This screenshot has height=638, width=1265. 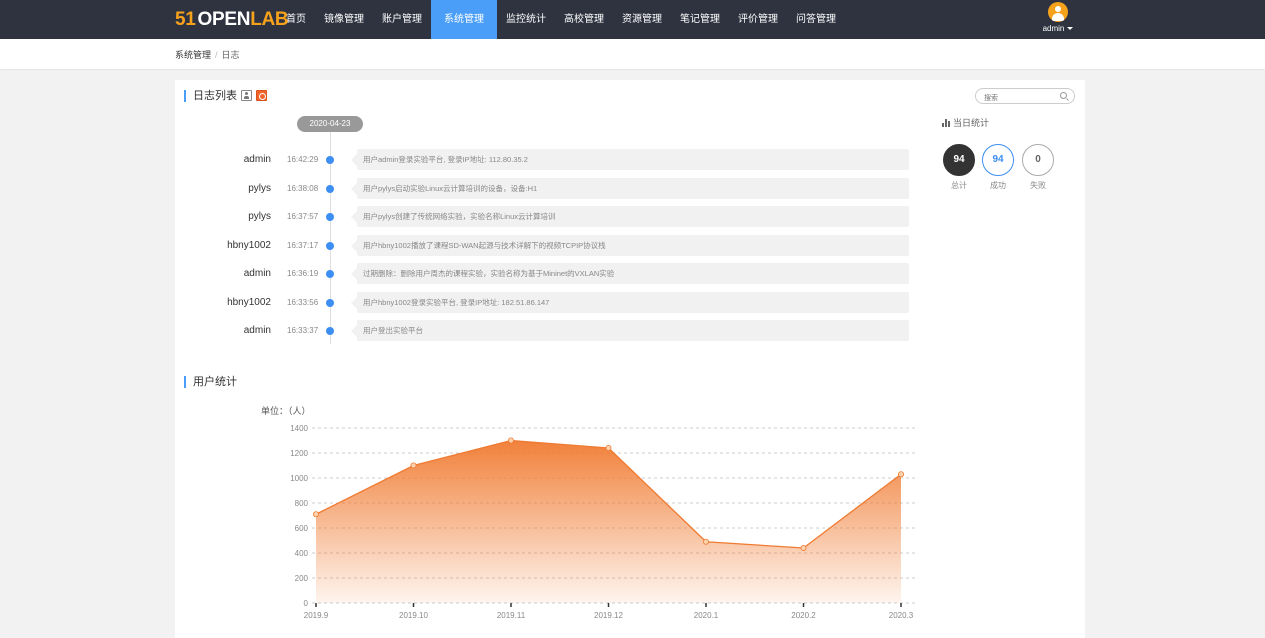 I want to click on log-time: 16:37:57, so click(x=303, y=216).